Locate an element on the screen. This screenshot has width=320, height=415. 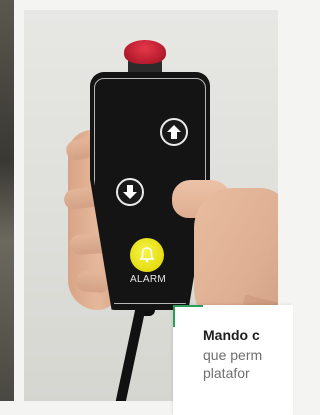
emergency-stop-button is located at coordinates (145, 52).